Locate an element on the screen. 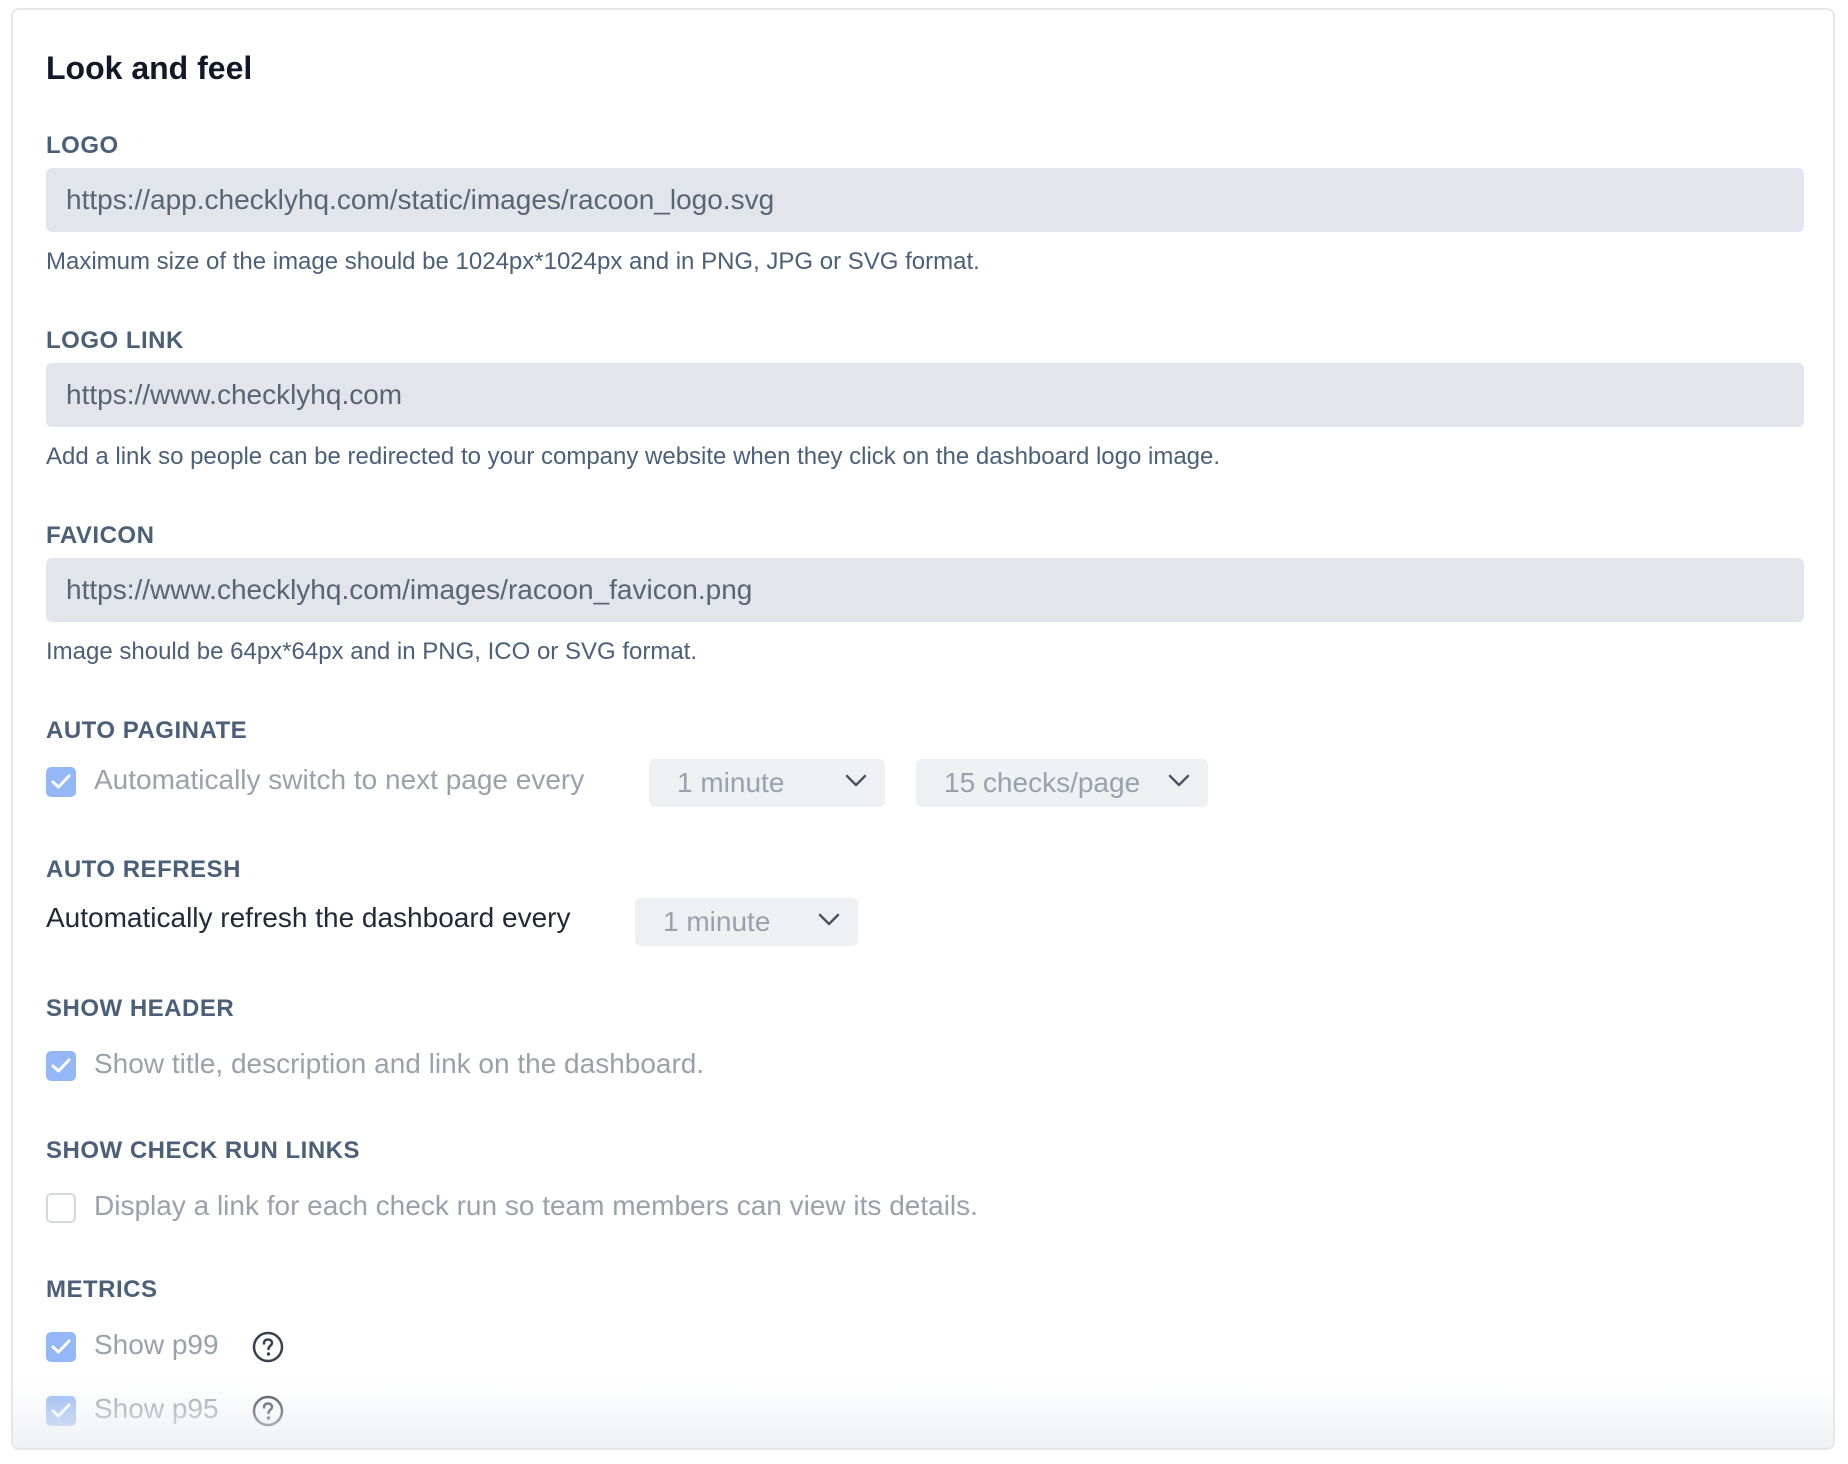  auto-refresh-interval-select: 1 minute is located at coordinates (746, 922).